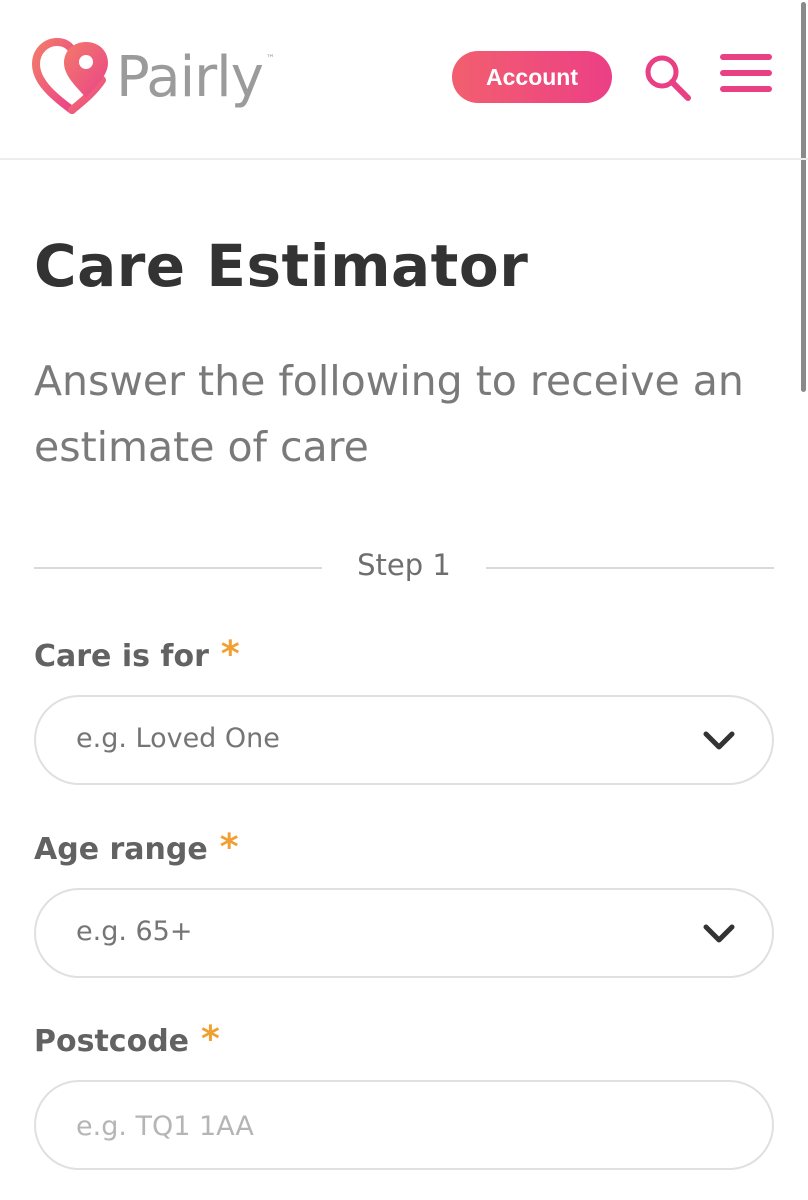  I want to click on pairly-logo: Pairly ™, so click(153, 78).